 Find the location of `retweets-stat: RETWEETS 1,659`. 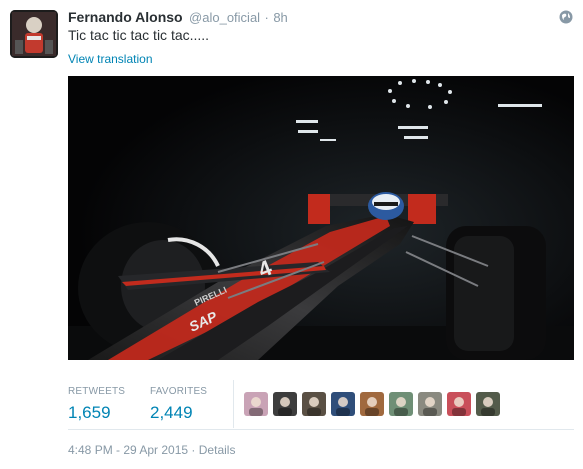

retweets-stat: RETWEETS 1,659 is located at coordinates (96, 404).